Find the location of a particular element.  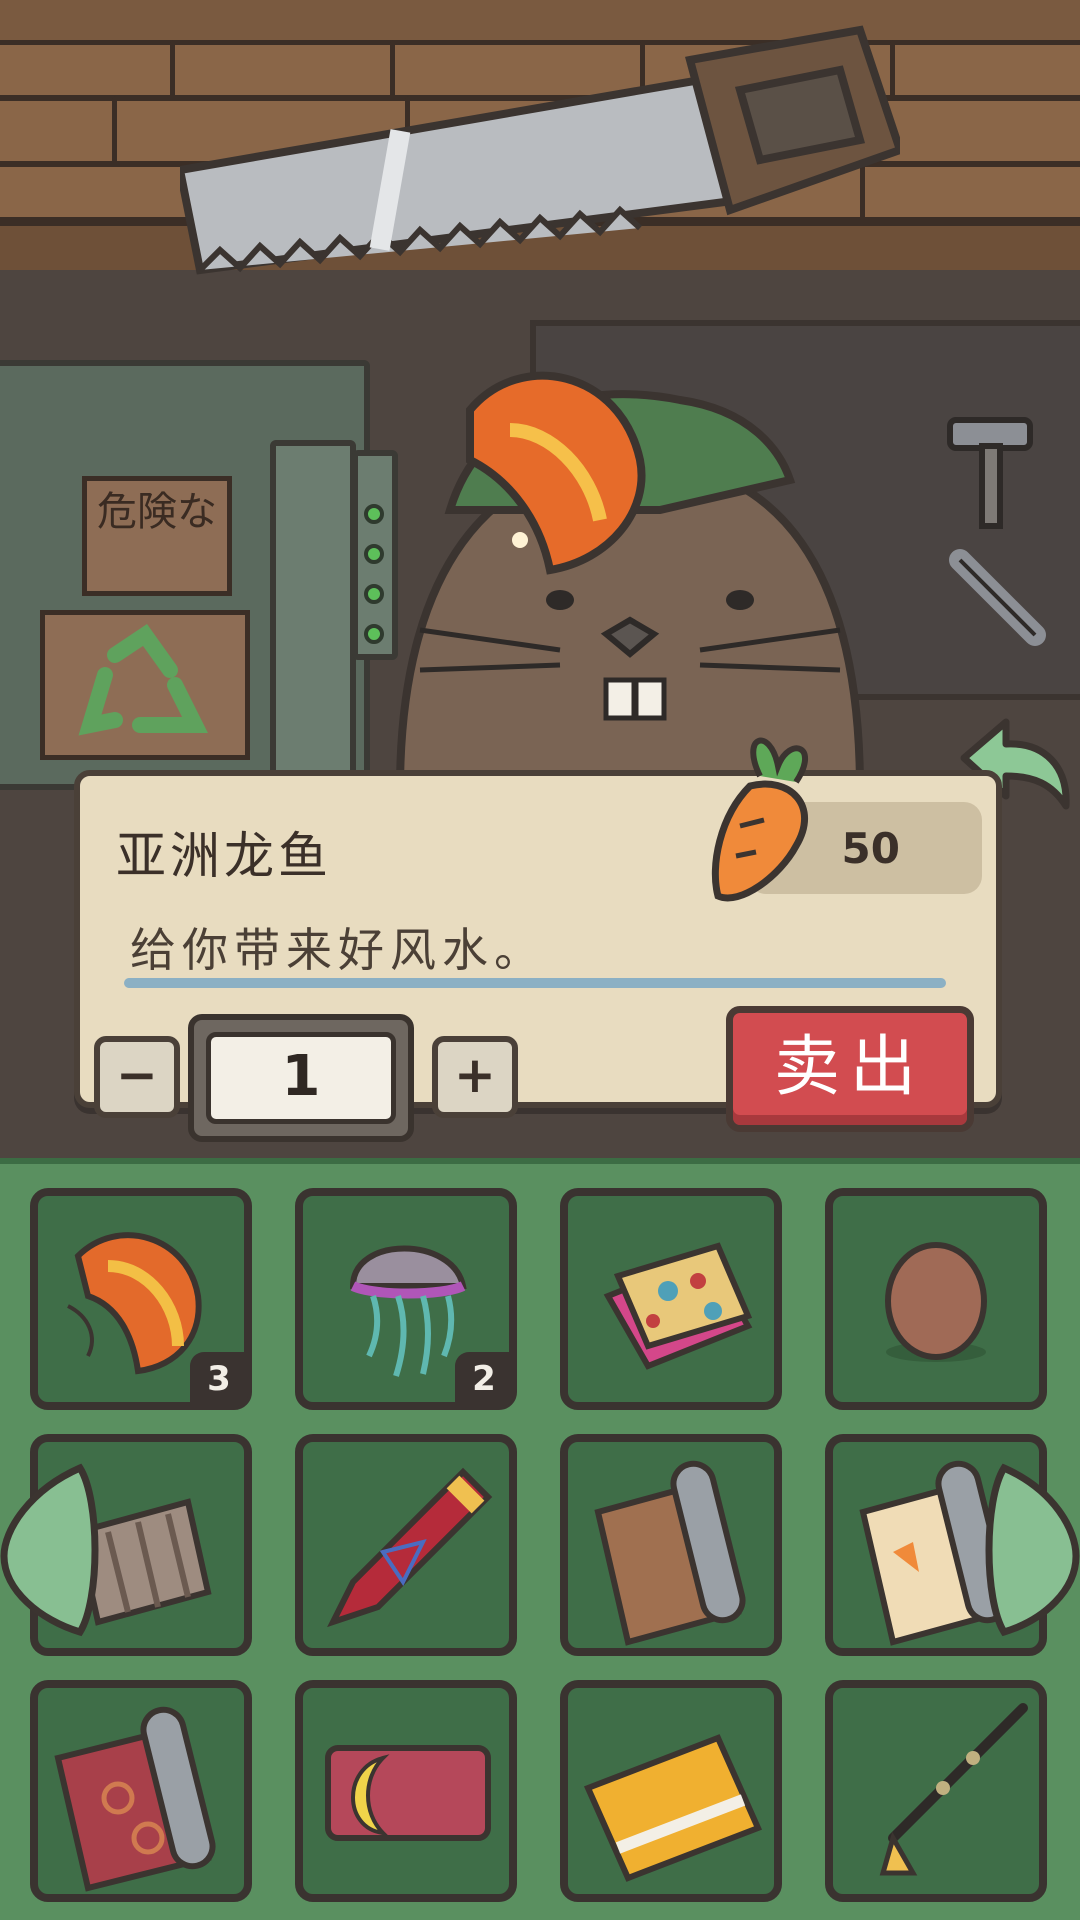

recycle-box is located at coordinates (145, 685).